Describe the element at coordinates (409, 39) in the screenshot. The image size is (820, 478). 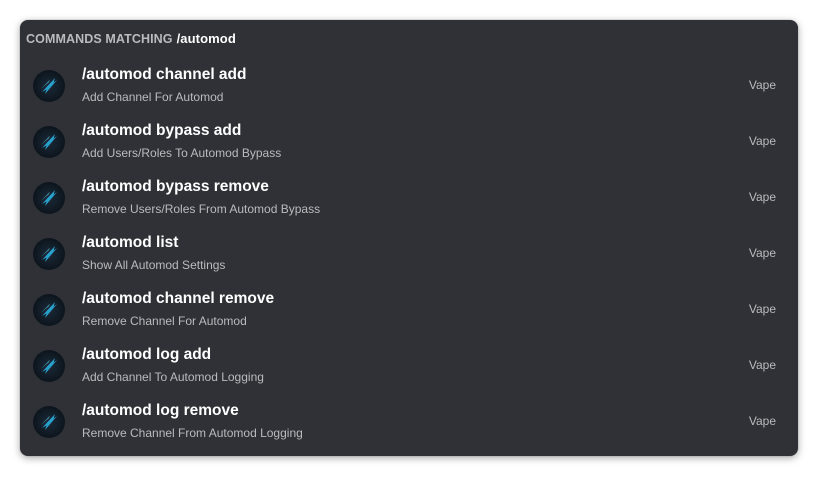
I see `autocomplete-header: COMMANDS MATCHING/automod` at that location.